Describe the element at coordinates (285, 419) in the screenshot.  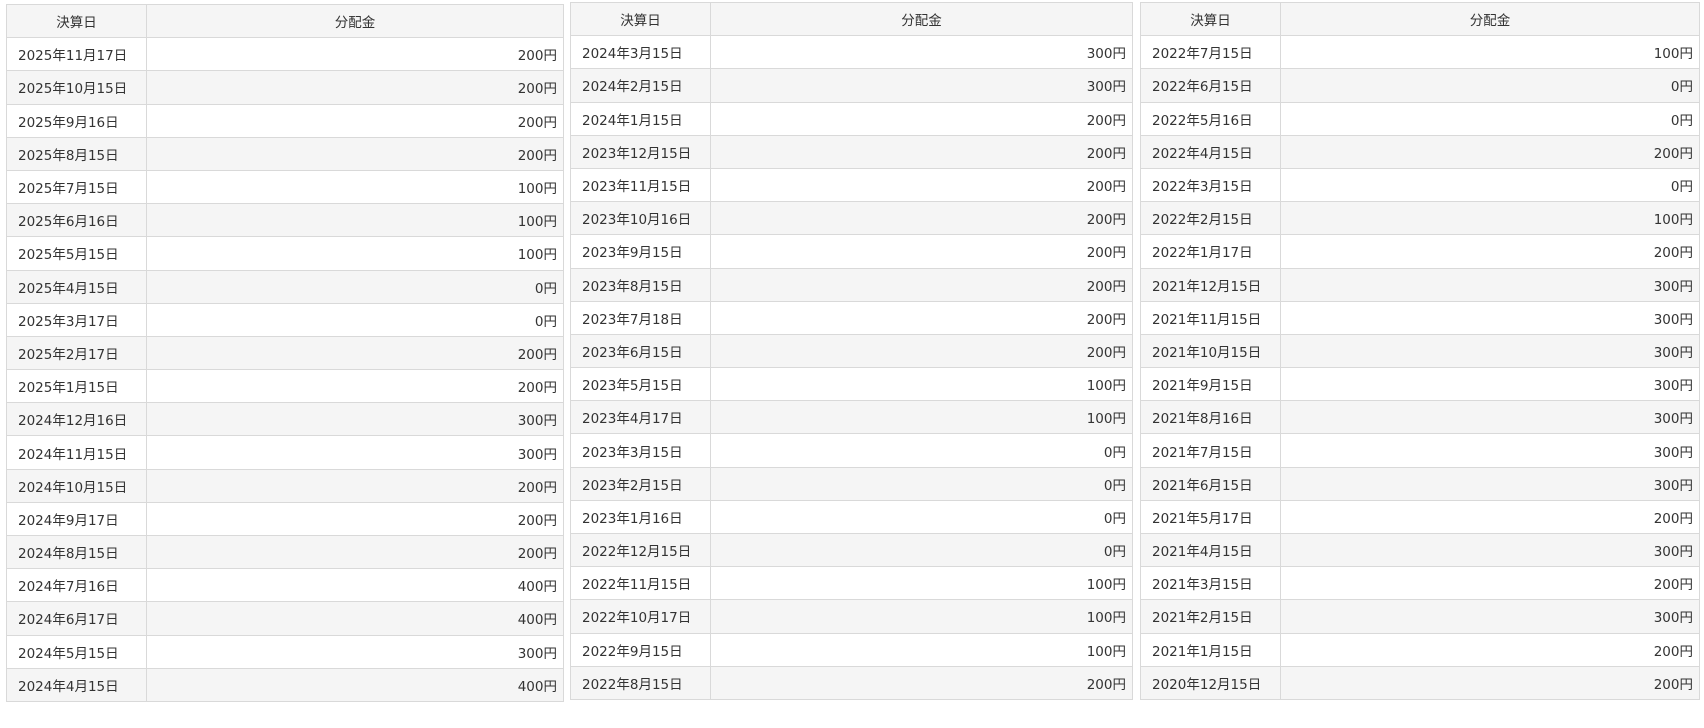
I see `table-row: 2024年12月16日 300円` at that location.